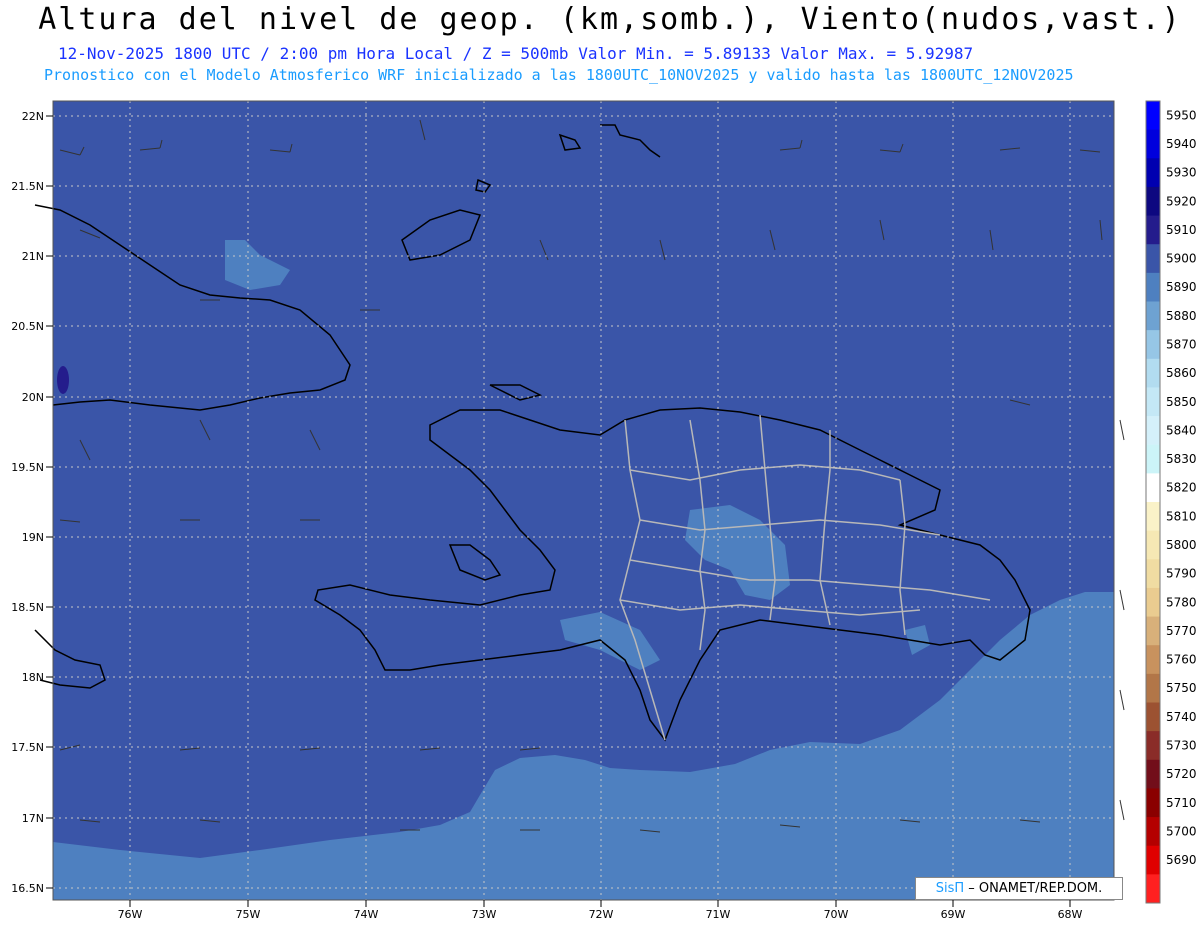 The width and height of the screenshot is (1200, 927). I want to click on lat-label: 21.5N, so click(27, 186).